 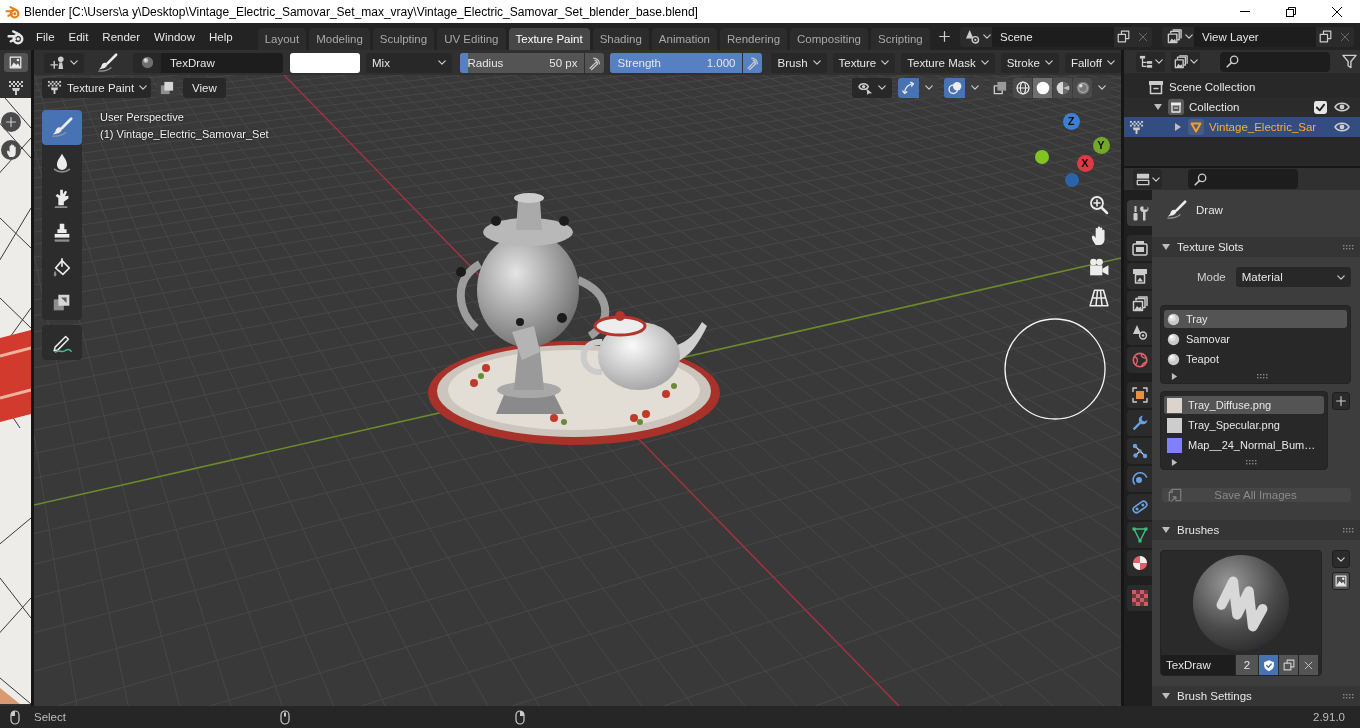 I want to click on header-menu: Brush, so click(x=799, y=62).